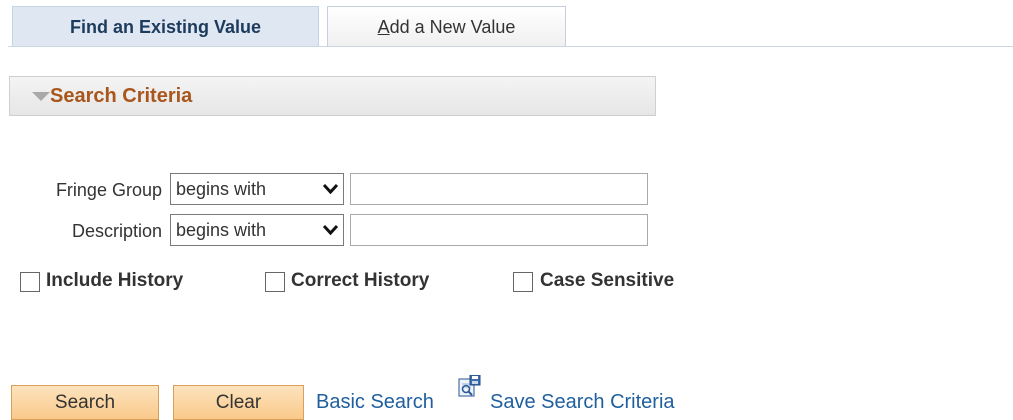 This screenshot has height=420, width=1013. I want to click on description-operator-select: begins with, so click(257, 230).